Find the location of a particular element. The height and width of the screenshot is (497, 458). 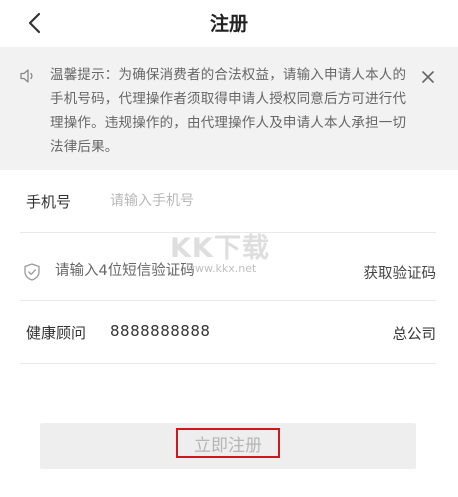

code-row: 获取验证码 is located at coordinates (228, 270).